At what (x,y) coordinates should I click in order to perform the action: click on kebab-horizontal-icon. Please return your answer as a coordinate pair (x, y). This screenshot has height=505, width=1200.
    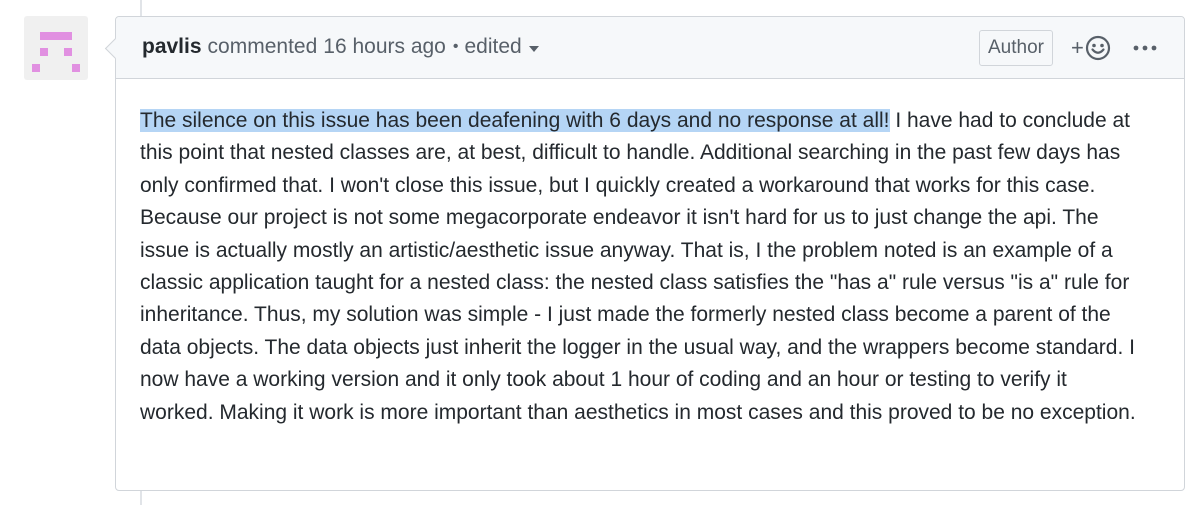
    Looking at the image, I should click on (1145, 48).